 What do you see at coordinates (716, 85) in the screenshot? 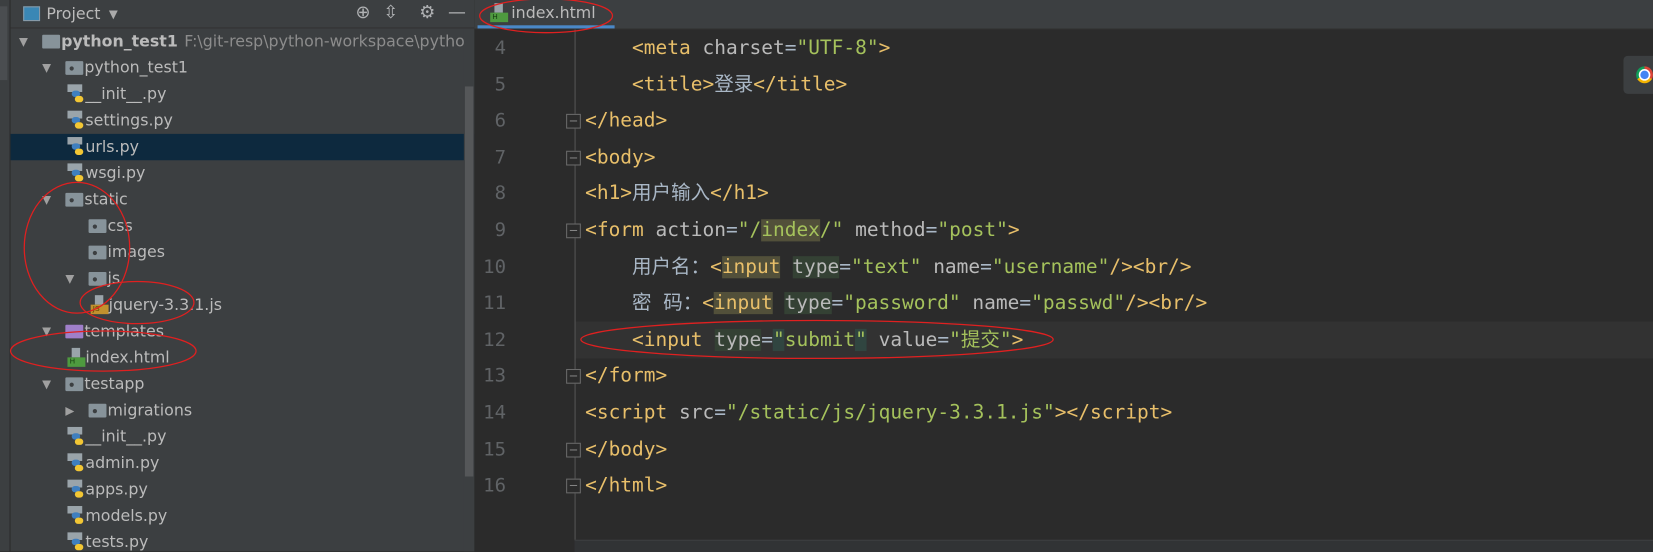
I see `code-line: <title>登录</title>` at bounding box center [716, 85].